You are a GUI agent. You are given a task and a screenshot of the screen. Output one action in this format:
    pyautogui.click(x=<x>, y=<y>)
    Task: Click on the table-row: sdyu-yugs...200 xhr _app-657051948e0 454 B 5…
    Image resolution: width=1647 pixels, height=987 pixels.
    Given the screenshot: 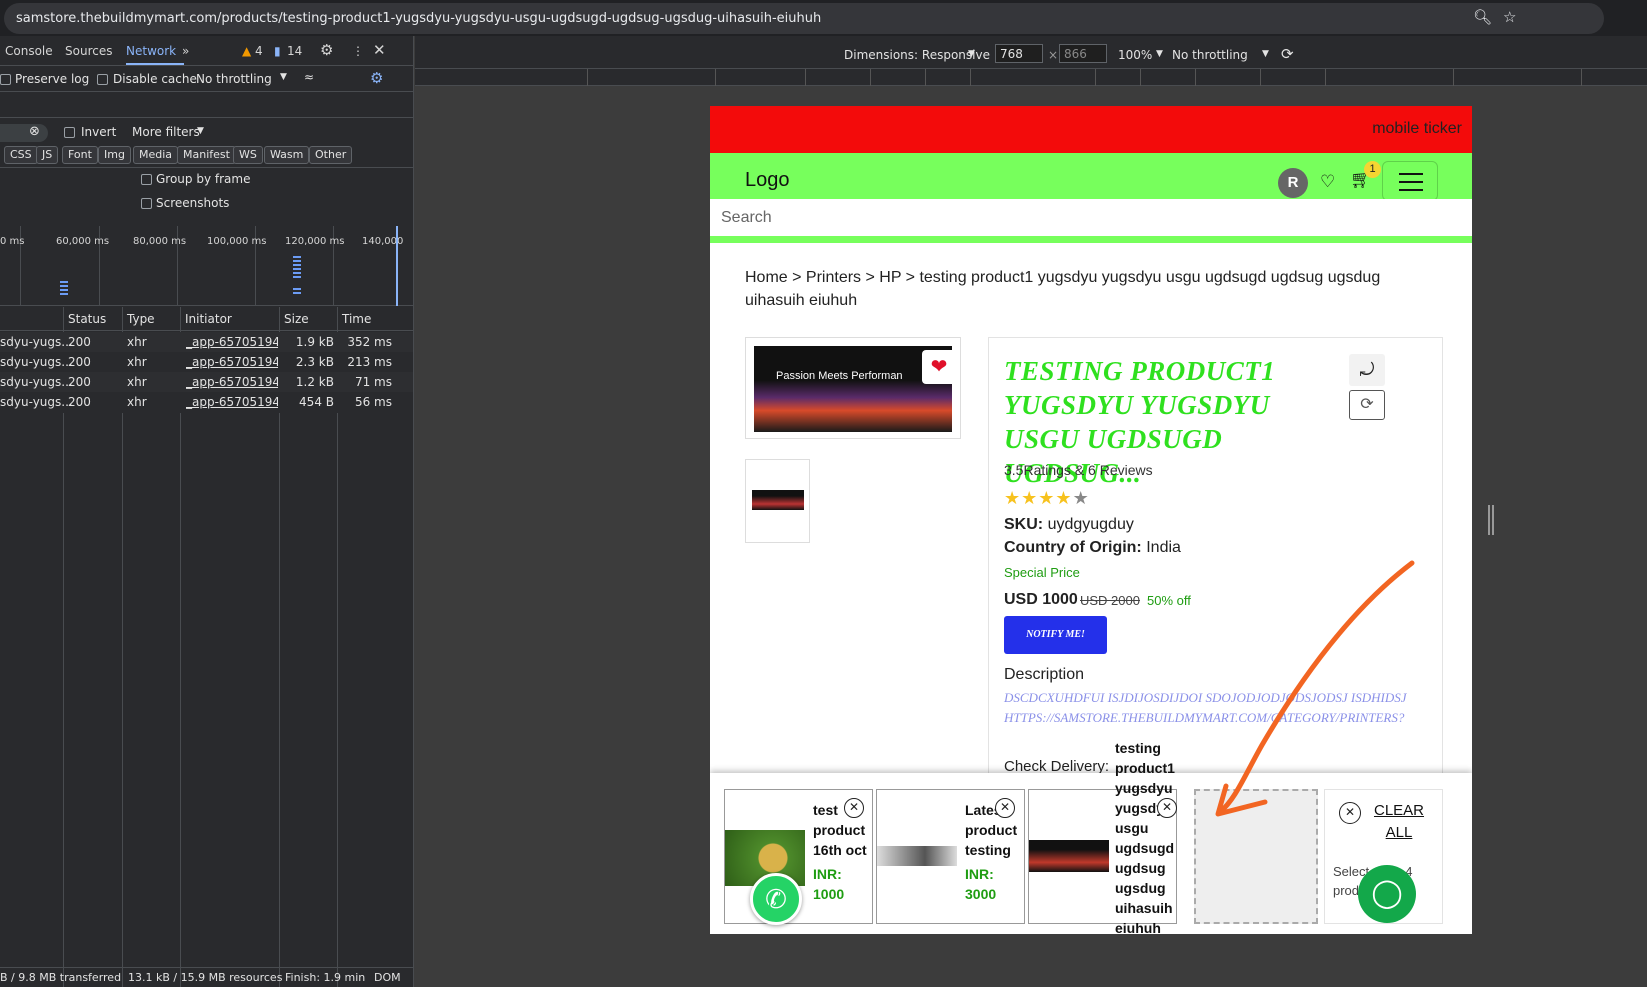 What is the action you would take?
    pyautogui.click(x=206, y=402)
    